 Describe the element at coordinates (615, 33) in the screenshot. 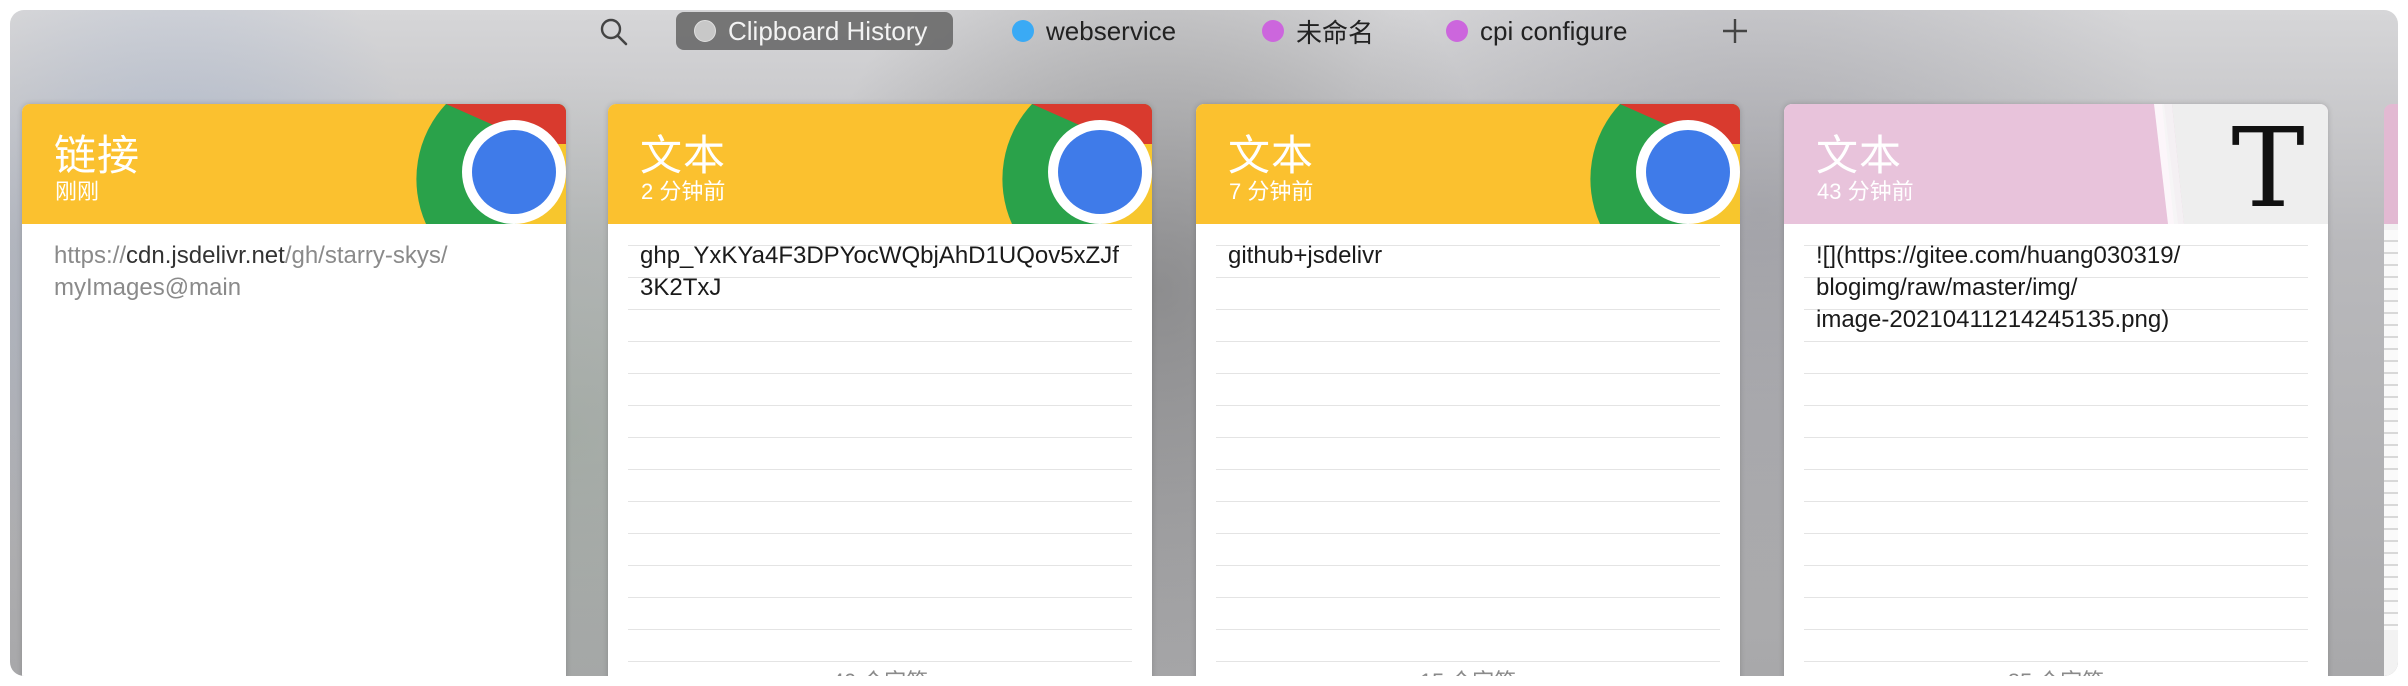

I see `search-icon` at that location.